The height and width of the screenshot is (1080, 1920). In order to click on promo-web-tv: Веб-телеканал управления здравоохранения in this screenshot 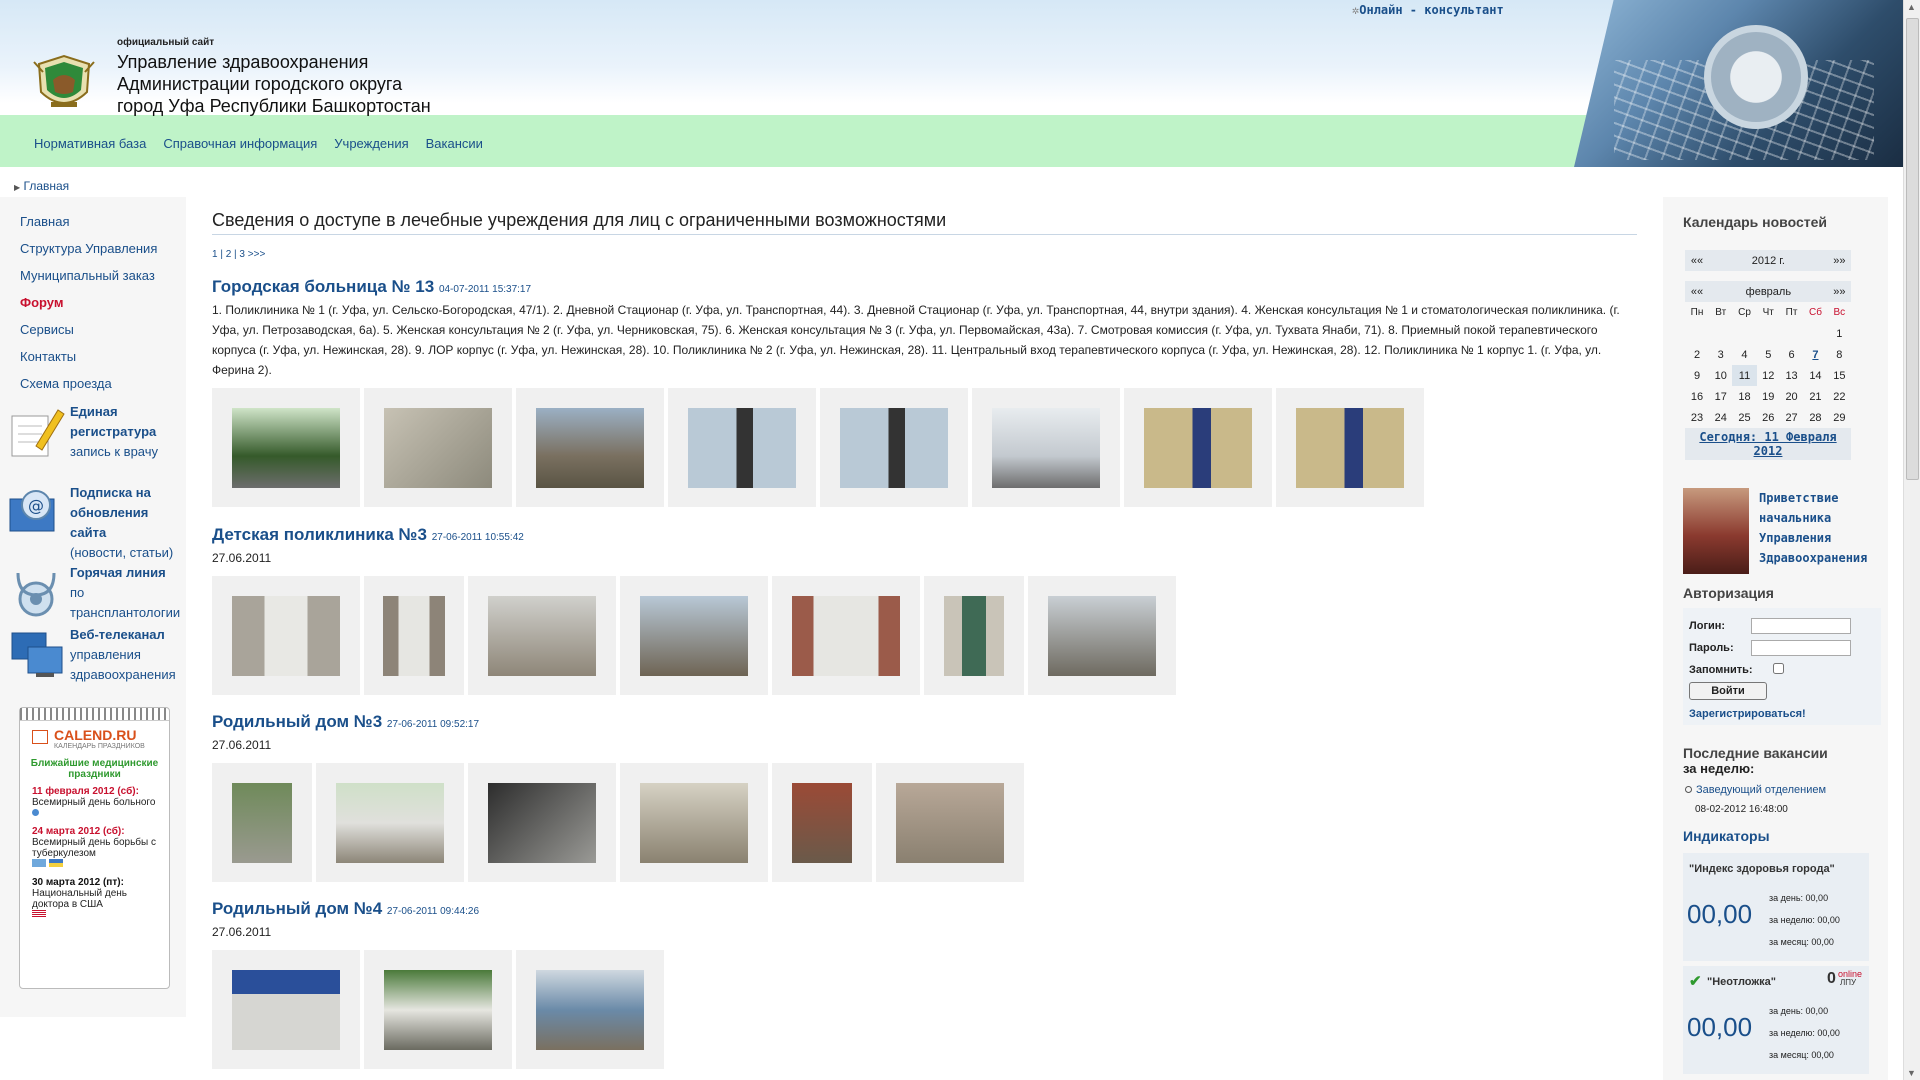, I will do `click(93, 665)`.